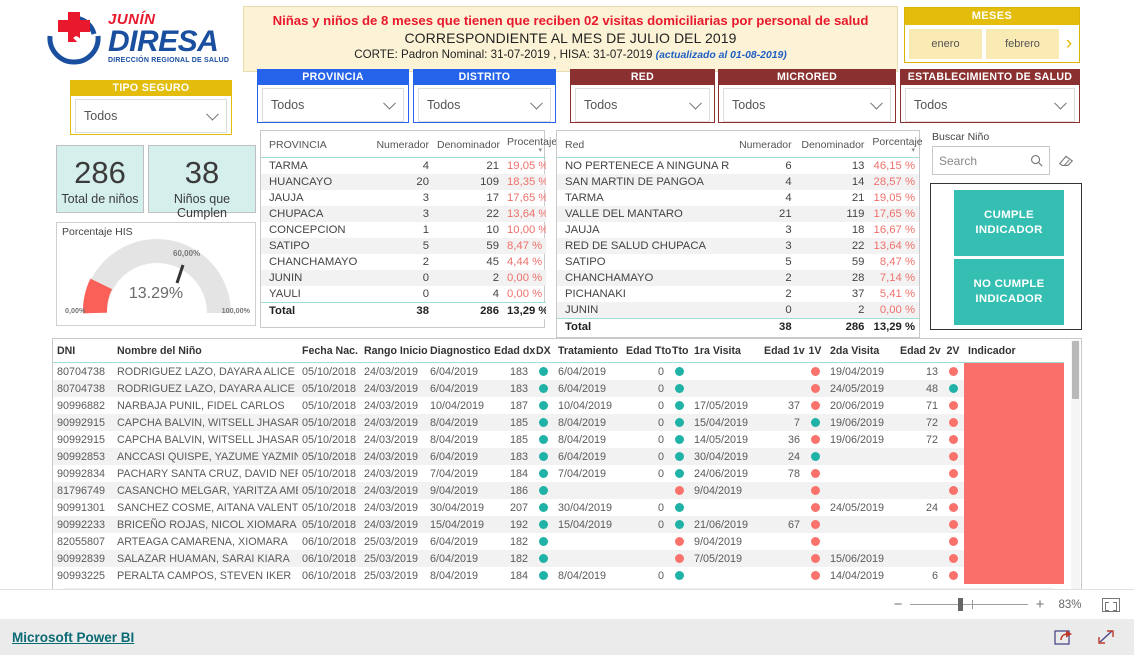 Image resolution: width=1134 pixels, height=655 pixels. I want to click on slicer-meses-item-enero: enero, so click(945, 43).